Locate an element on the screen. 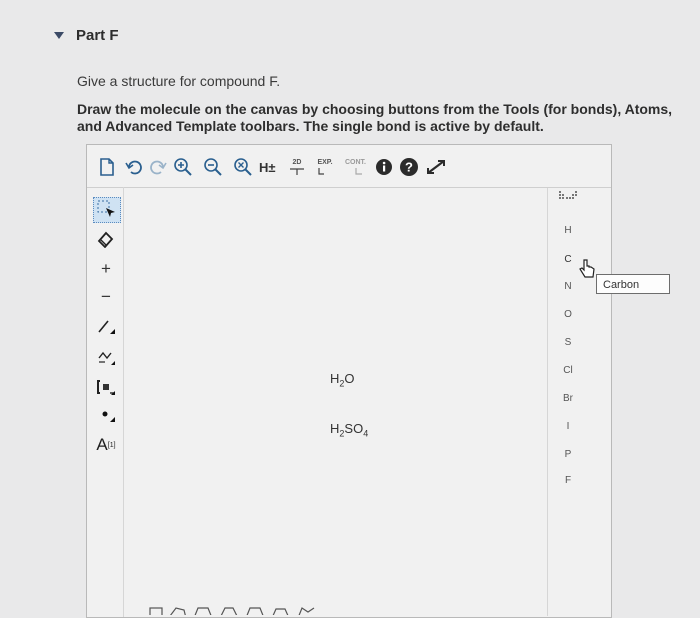 This screenshot has width=700, height=618. new-document-icon is located at coordinates (107, 167).